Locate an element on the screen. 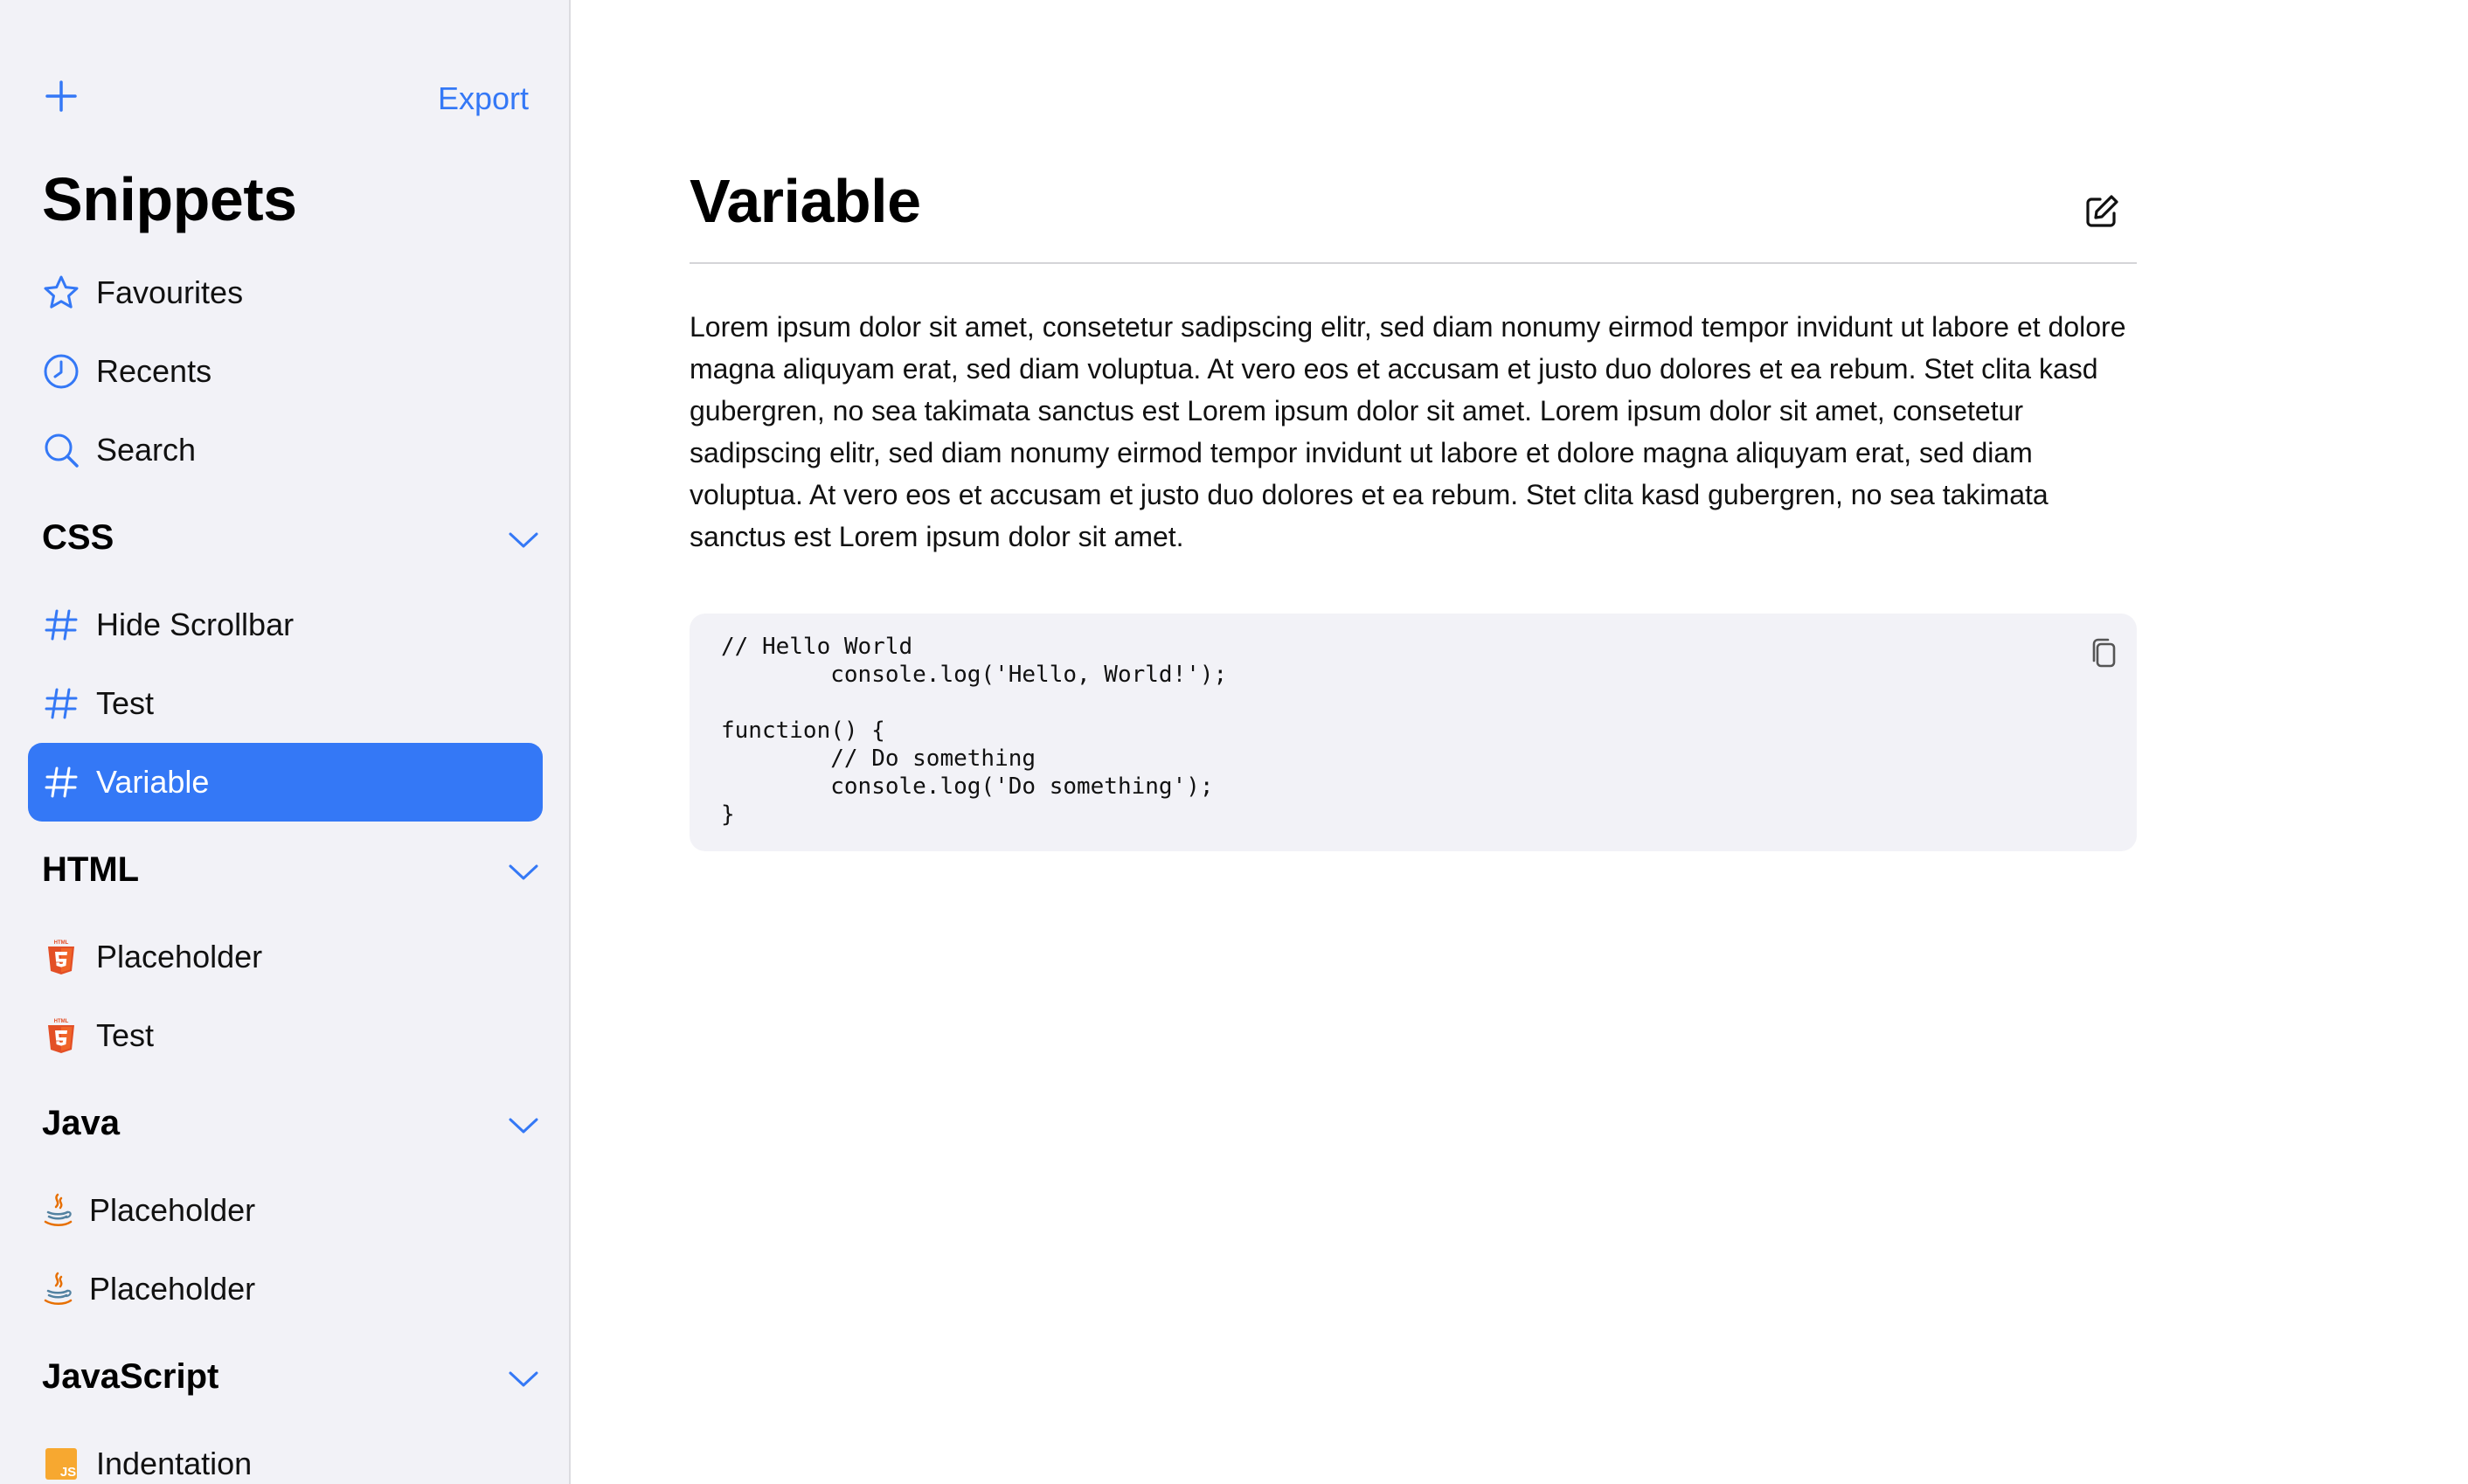 The width and height of the screenshot is (2468, 1484). search-icon is located at coordinates (61, 450).